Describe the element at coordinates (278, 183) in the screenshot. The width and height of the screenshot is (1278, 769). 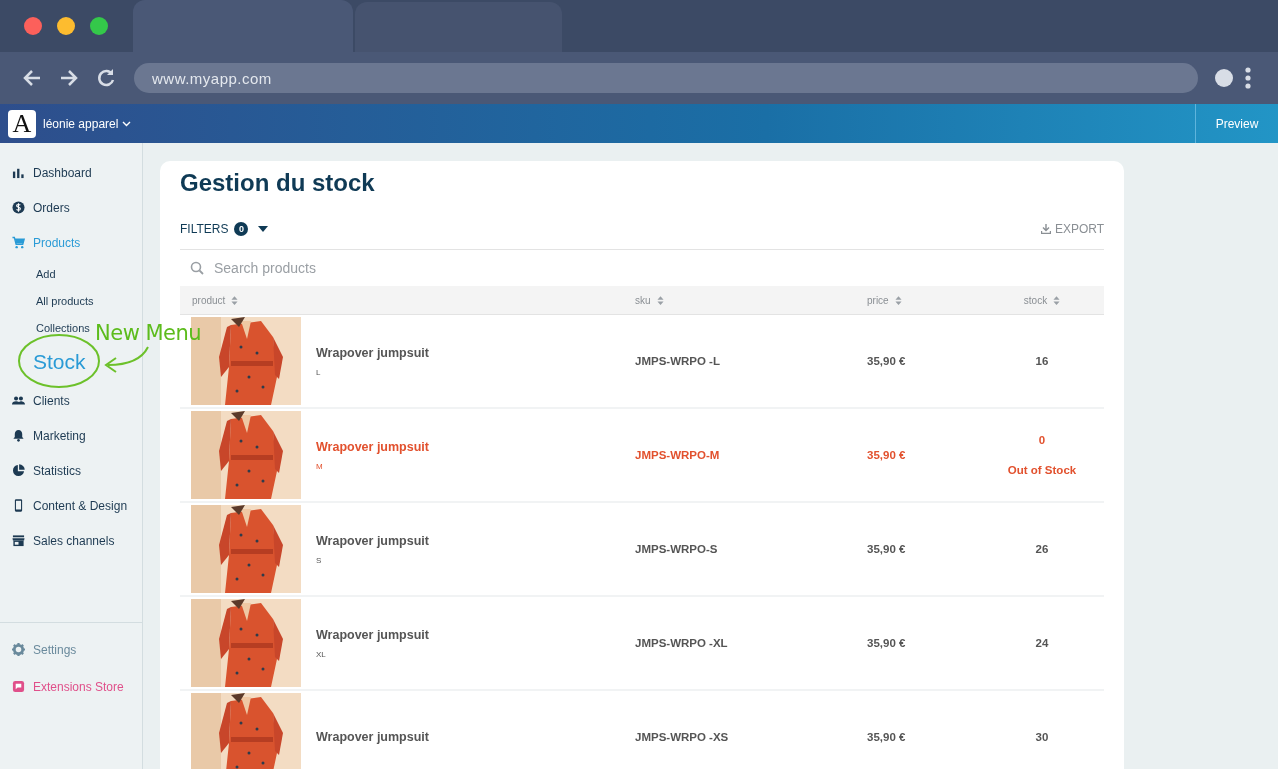
I see `page-title: Gestion du stock` at that location.